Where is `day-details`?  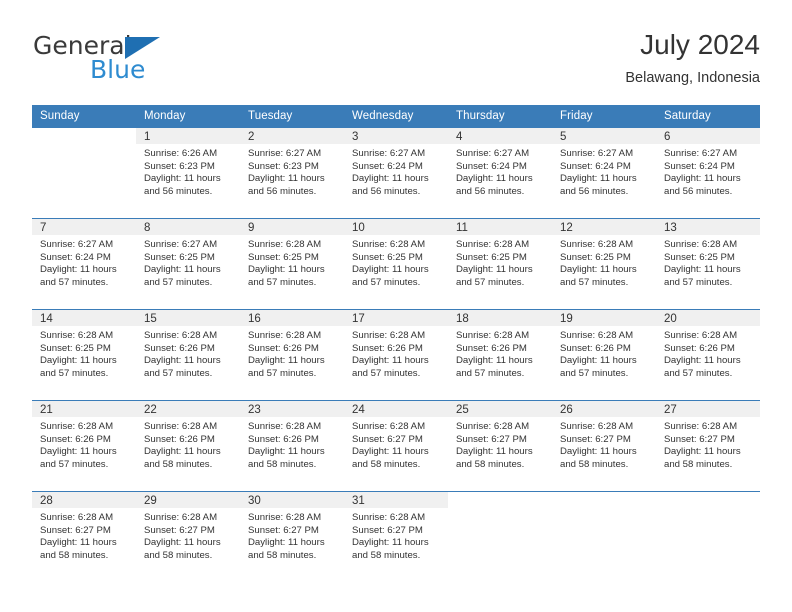
day-details is located at coordinates (604, 510).